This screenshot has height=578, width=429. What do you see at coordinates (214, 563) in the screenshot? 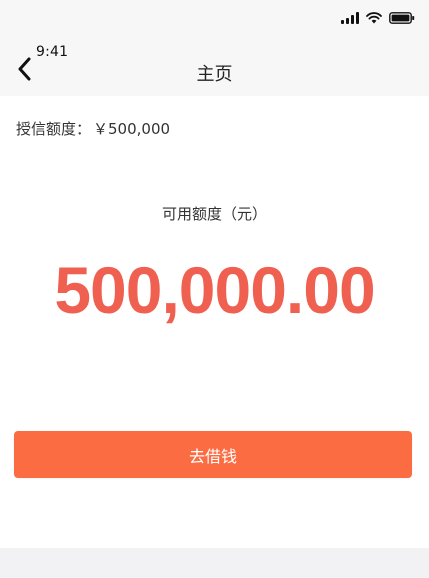
I see `bottom-bar` at bounding box center [214, 563].